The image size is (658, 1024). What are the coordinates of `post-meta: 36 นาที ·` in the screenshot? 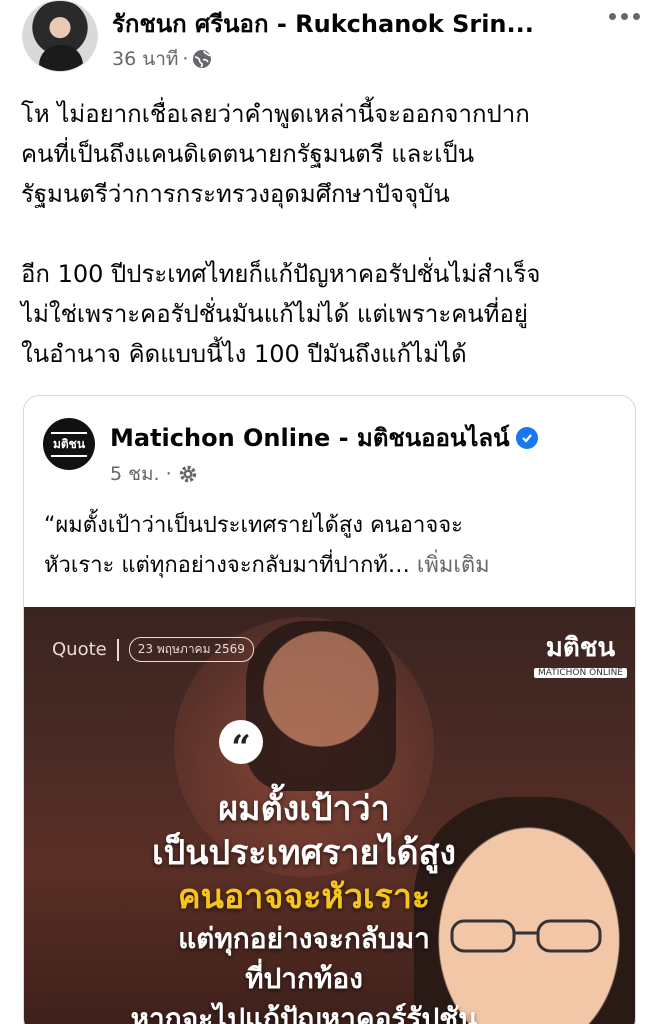 It's located at (162, 59).